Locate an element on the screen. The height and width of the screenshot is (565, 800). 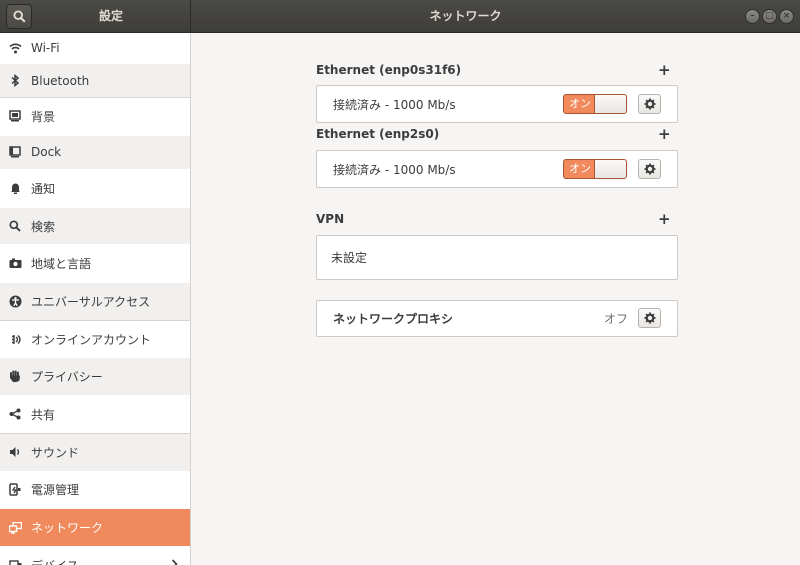
sidebar-item-network: ネットワーク is located at coordinates (95, 528).